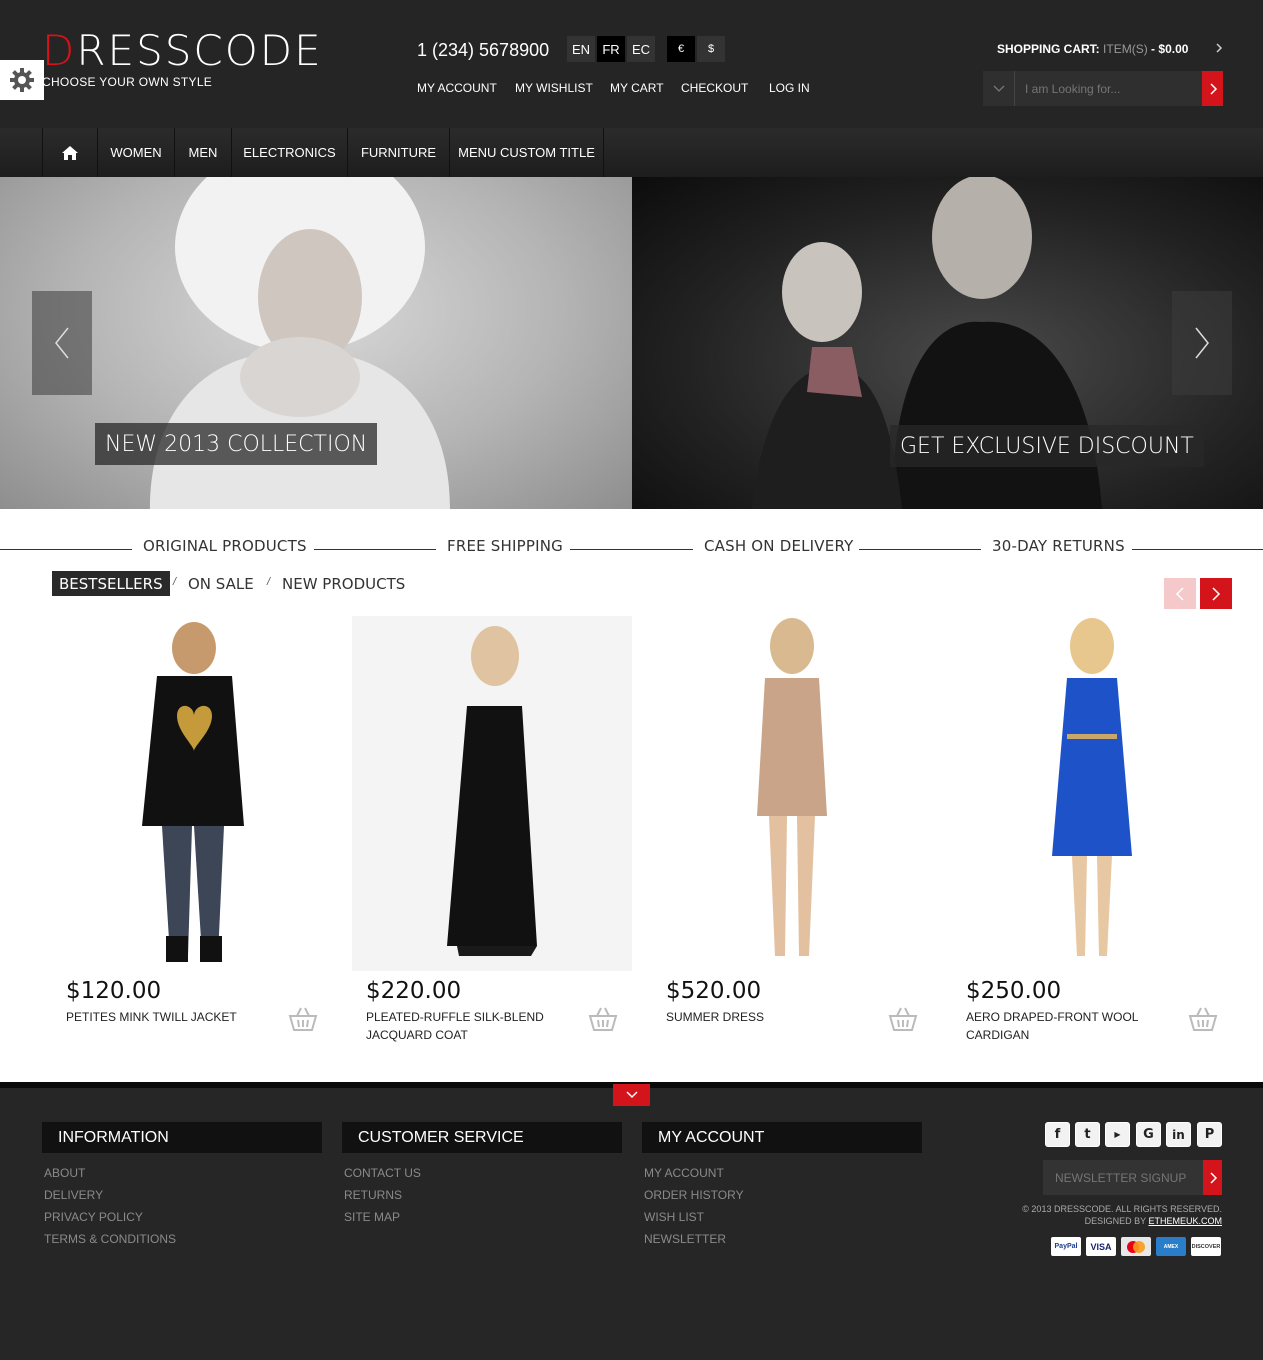 The width and height of the screenshot is (1263, 1360). What do you see at coordinates (483, 50) in the screenshot?
I see `phone-number: 1 (234) 5678900` at bounding box center [483, 50].